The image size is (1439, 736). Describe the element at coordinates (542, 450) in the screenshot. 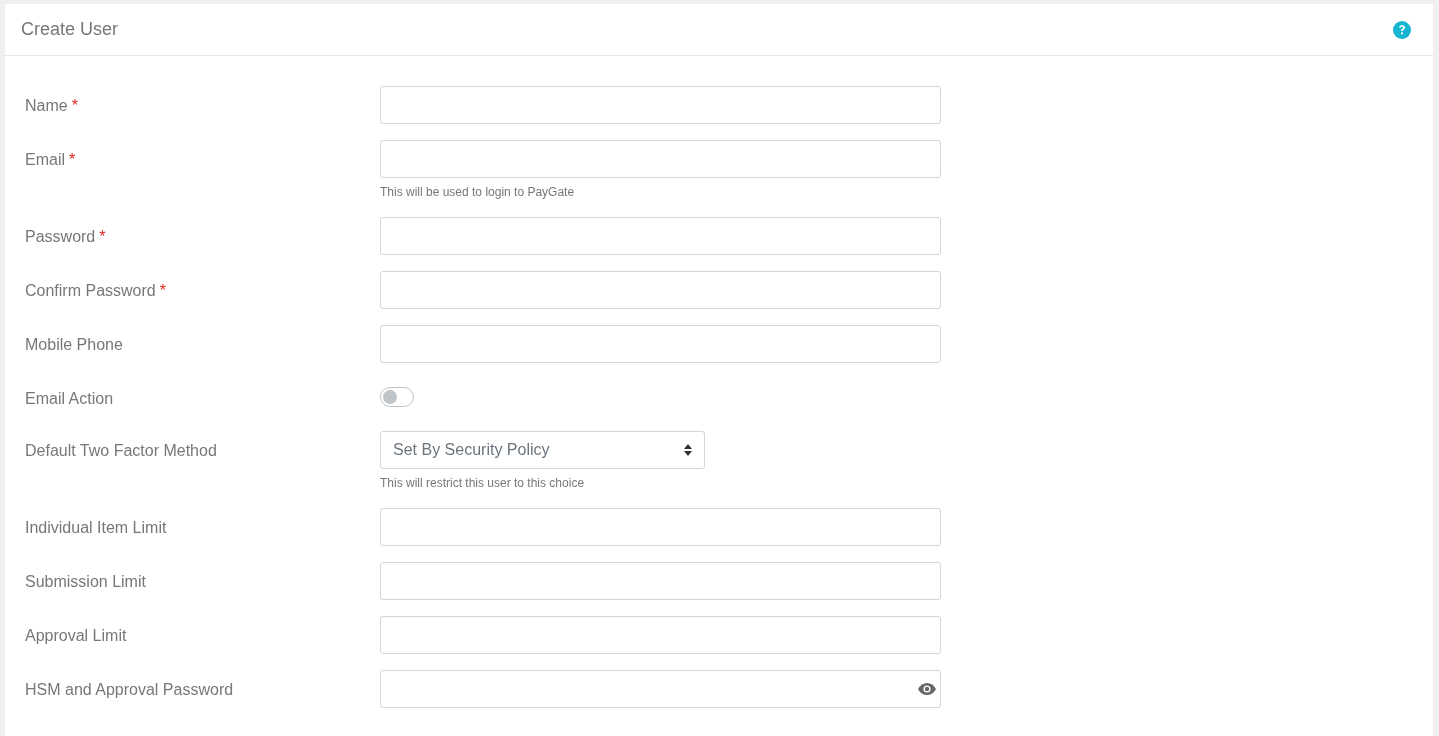

I see `select-dropdown: Set By Security Policy` at that location.